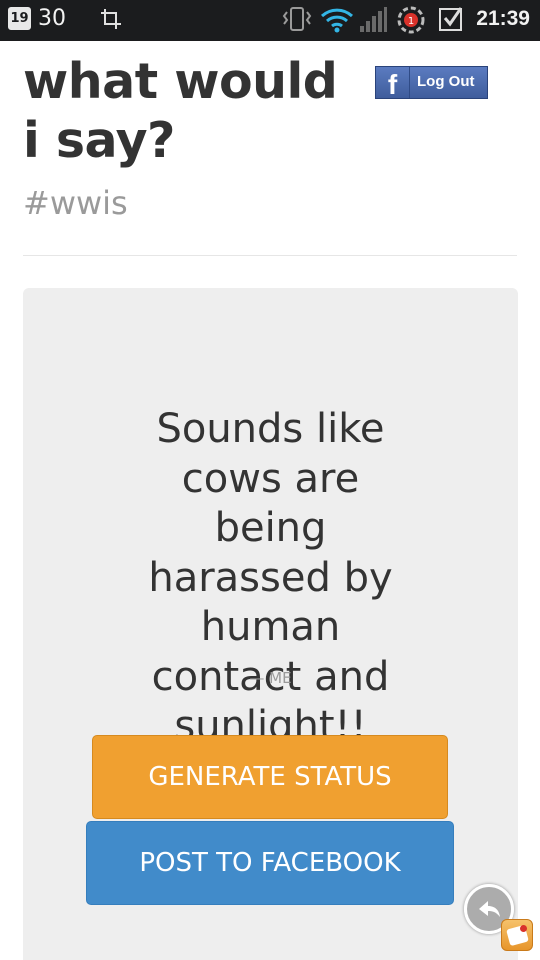 The image size is (540, 960). I want to click on facebook-logout-button: f Log Out, so click(431, 83).